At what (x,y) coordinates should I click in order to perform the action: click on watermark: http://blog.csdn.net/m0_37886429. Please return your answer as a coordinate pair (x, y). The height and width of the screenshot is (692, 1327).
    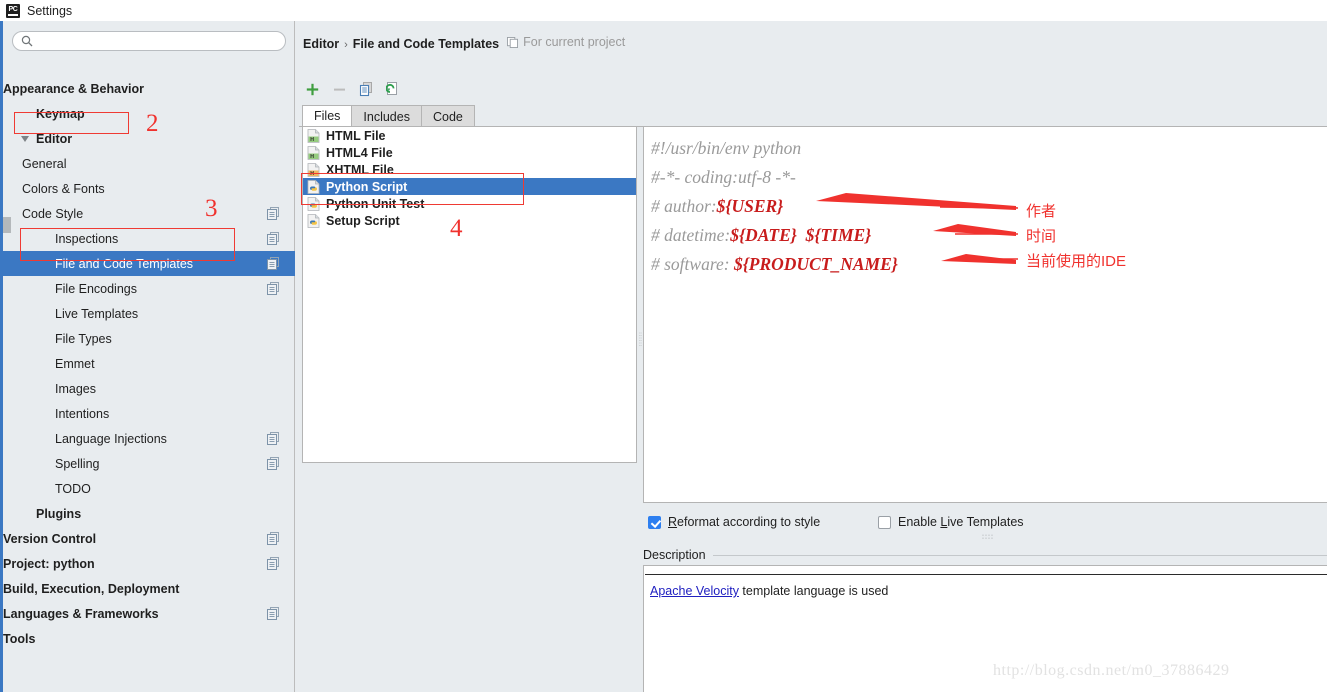
    Looking at the image, I should click on (1111, 670).